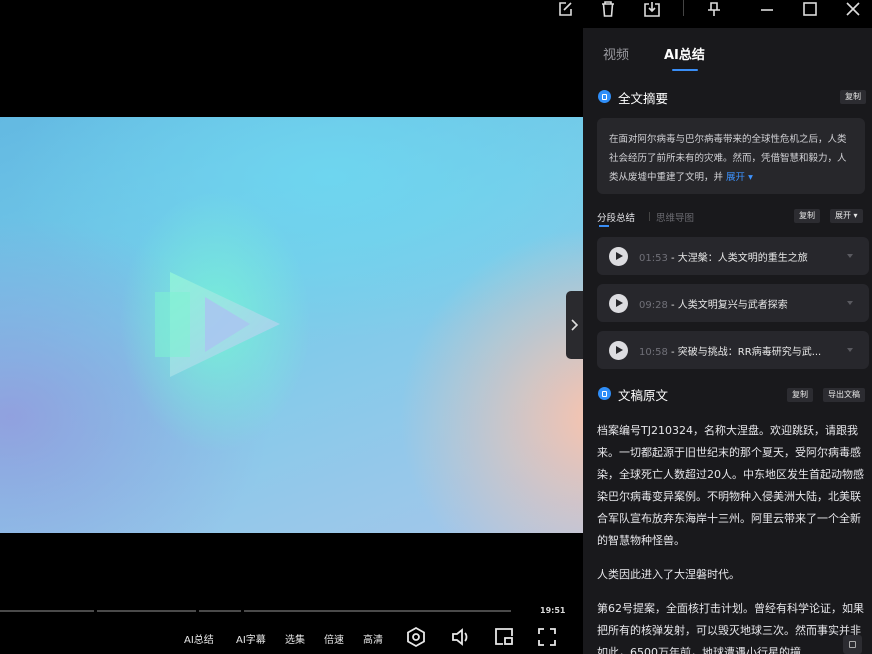 Image resolution: width=872 pixels, height=654 pixels. I want to click on active-tab-indicator, so click(685, 70).